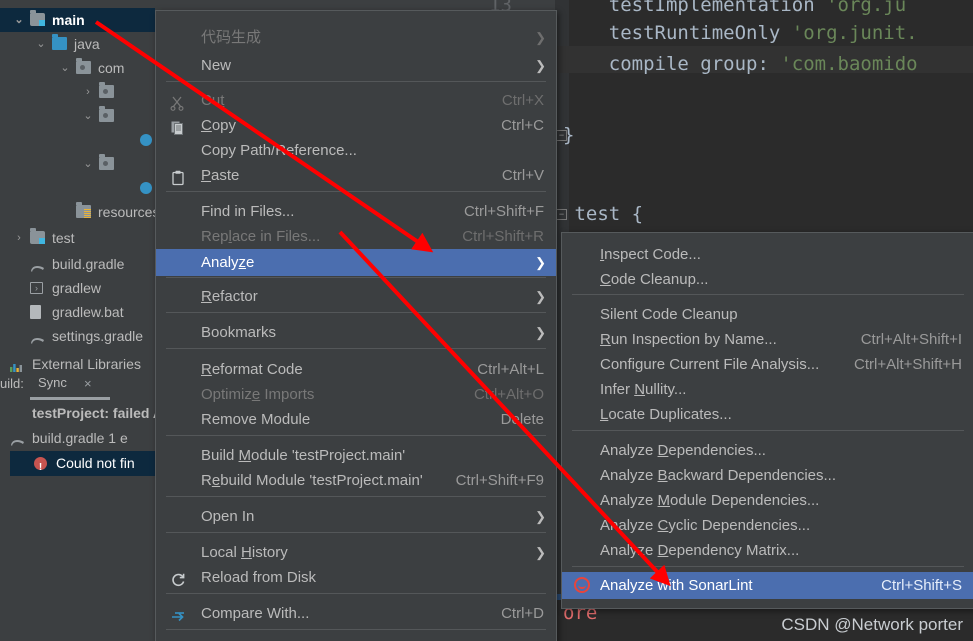  What do you see at coordinates (303, 455) in the screenshot?
I see `menu-item-label: Build Module 'testProject.main'` at bounding box center [303, 455].